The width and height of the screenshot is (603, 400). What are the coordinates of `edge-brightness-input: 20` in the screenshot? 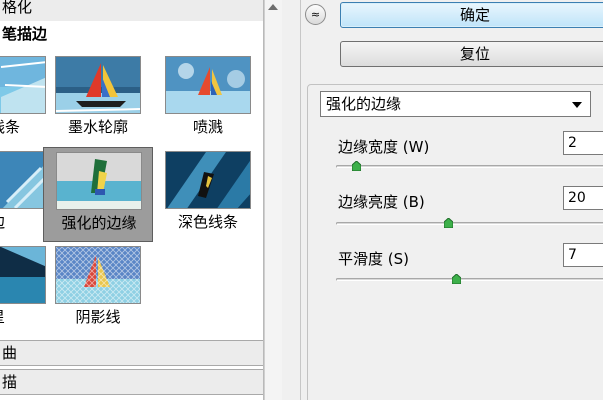 It's located at (583, 198).